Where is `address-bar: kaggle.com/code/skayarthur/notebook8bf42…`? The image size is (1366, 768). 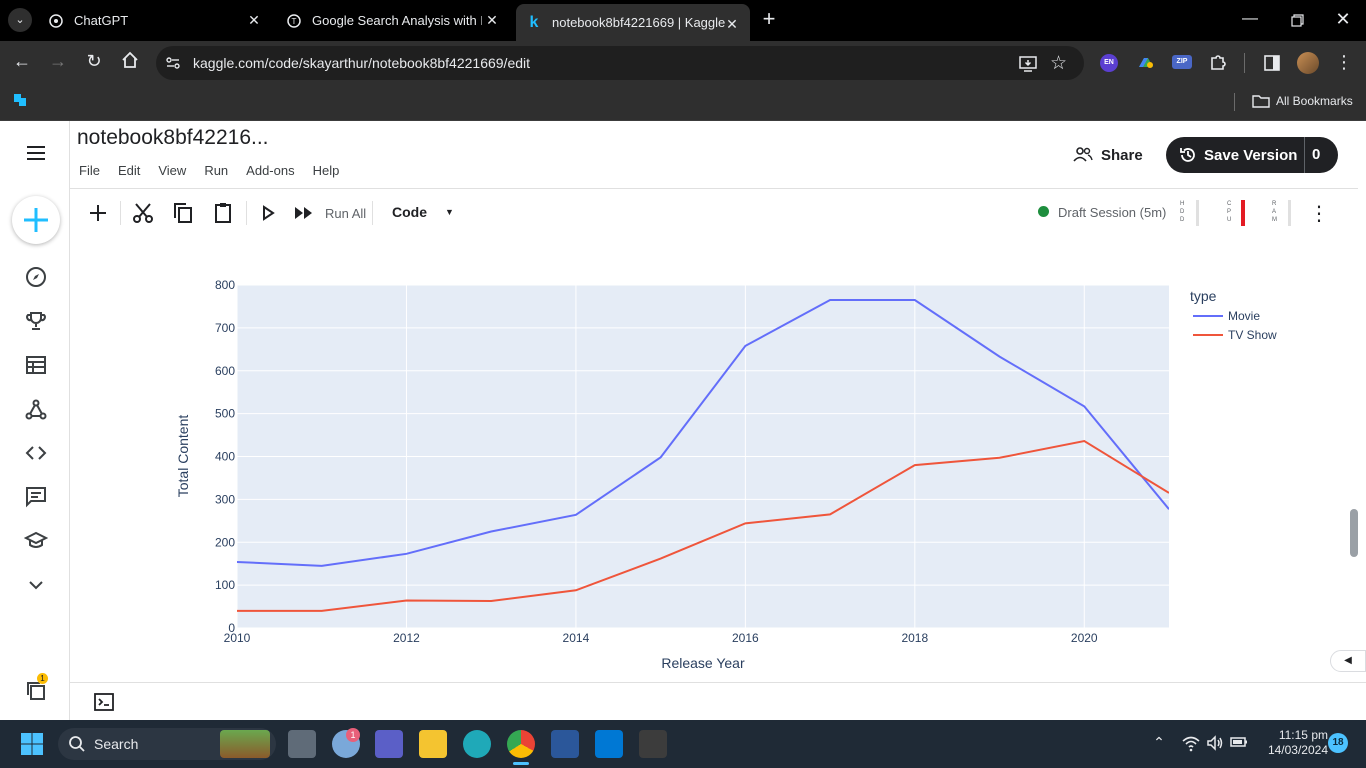 address-bar: kaggle.com/code/skayarthur/notebook8bf42… is located at coordinates (620, 63).